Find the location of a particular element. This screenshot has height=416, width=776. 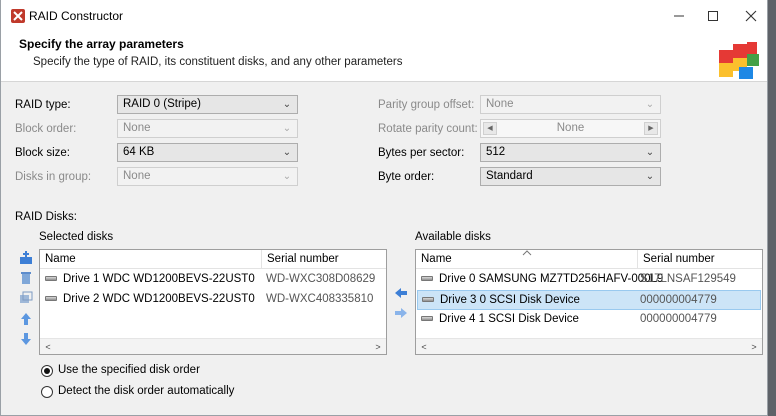

spin-left-icon: ◀ is located at coordinates (490, 128).